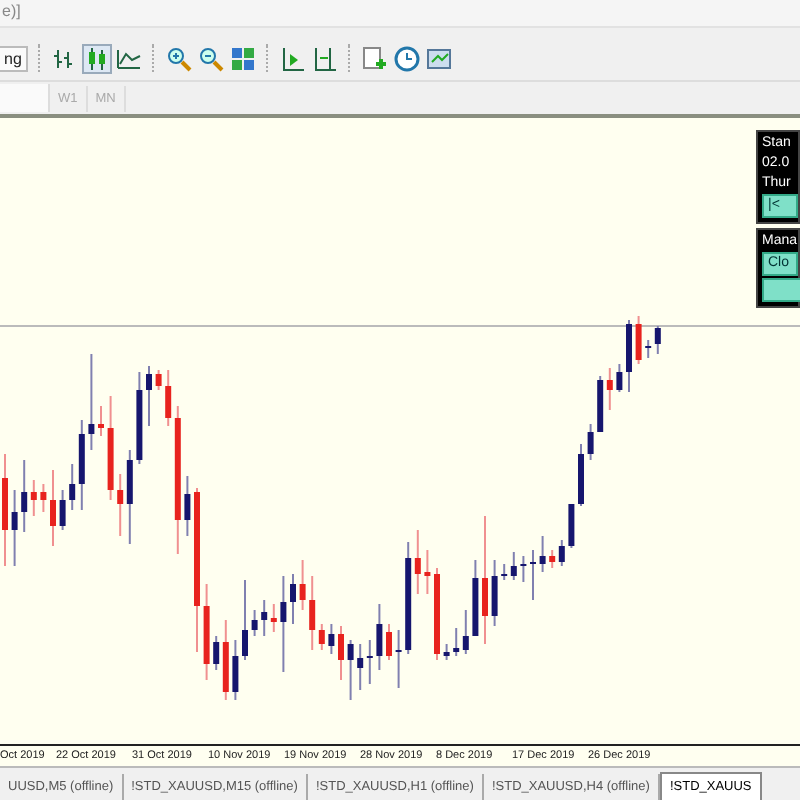 The width and height of the screenshot is (800, 800). I want to click on line-chart-icon, so click(128, 58).